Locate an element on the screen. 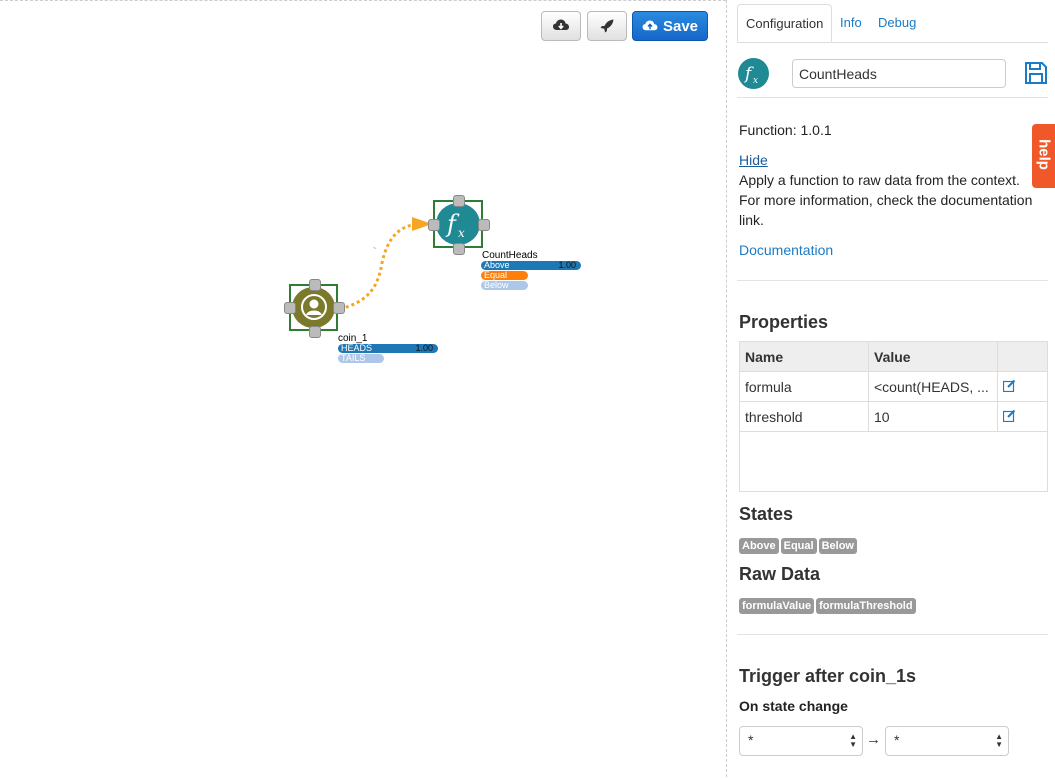  state-label: Above is located at coordinates (497, 265).